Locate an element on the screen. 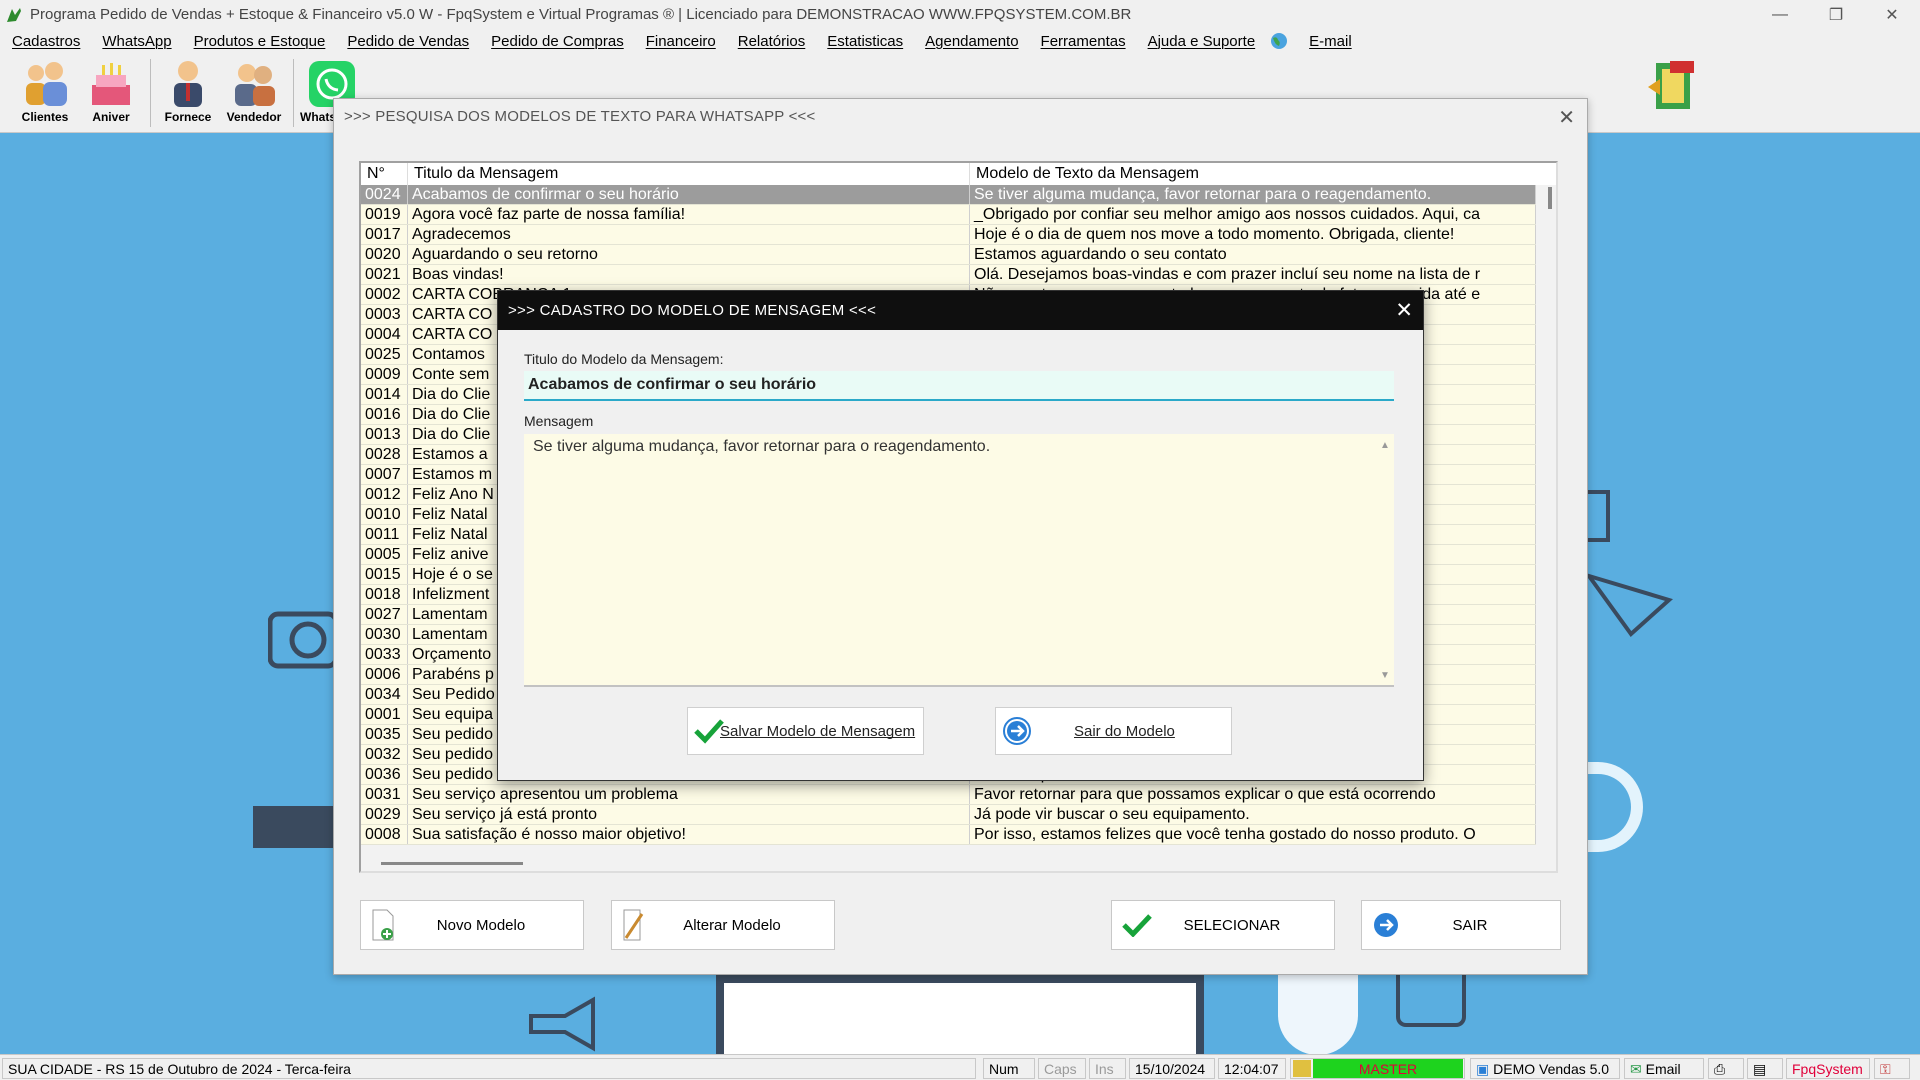 This screenshot has width=1920, height=1080. scroll-up-icon: ▲ is located at coordinates (1385, 445).